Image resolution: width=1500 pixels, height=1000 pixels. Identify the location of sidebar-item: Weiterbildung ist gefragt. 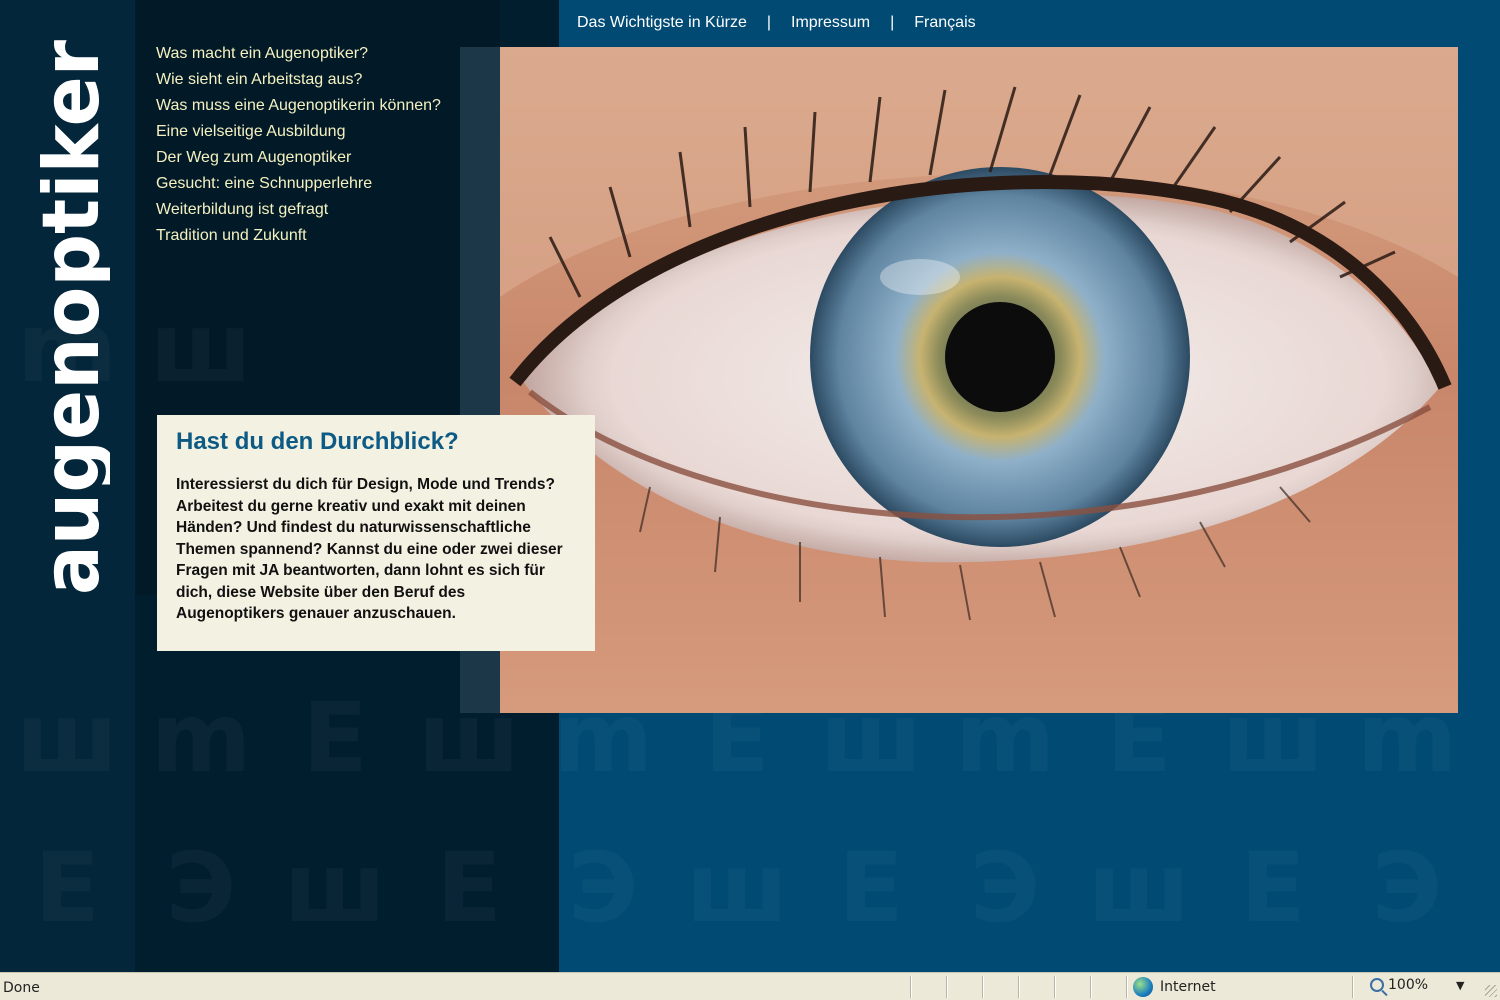
(298, 212).